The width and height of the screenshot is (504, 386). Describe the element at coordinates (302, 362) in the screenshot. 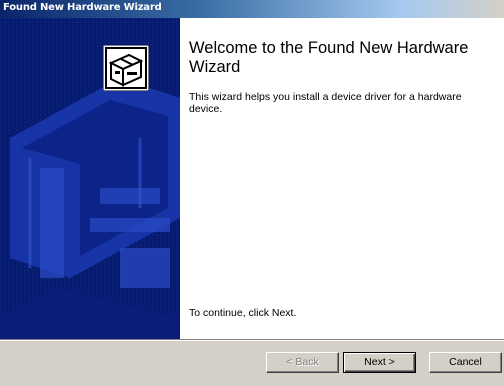

I see `back-button: < Back` at that location.